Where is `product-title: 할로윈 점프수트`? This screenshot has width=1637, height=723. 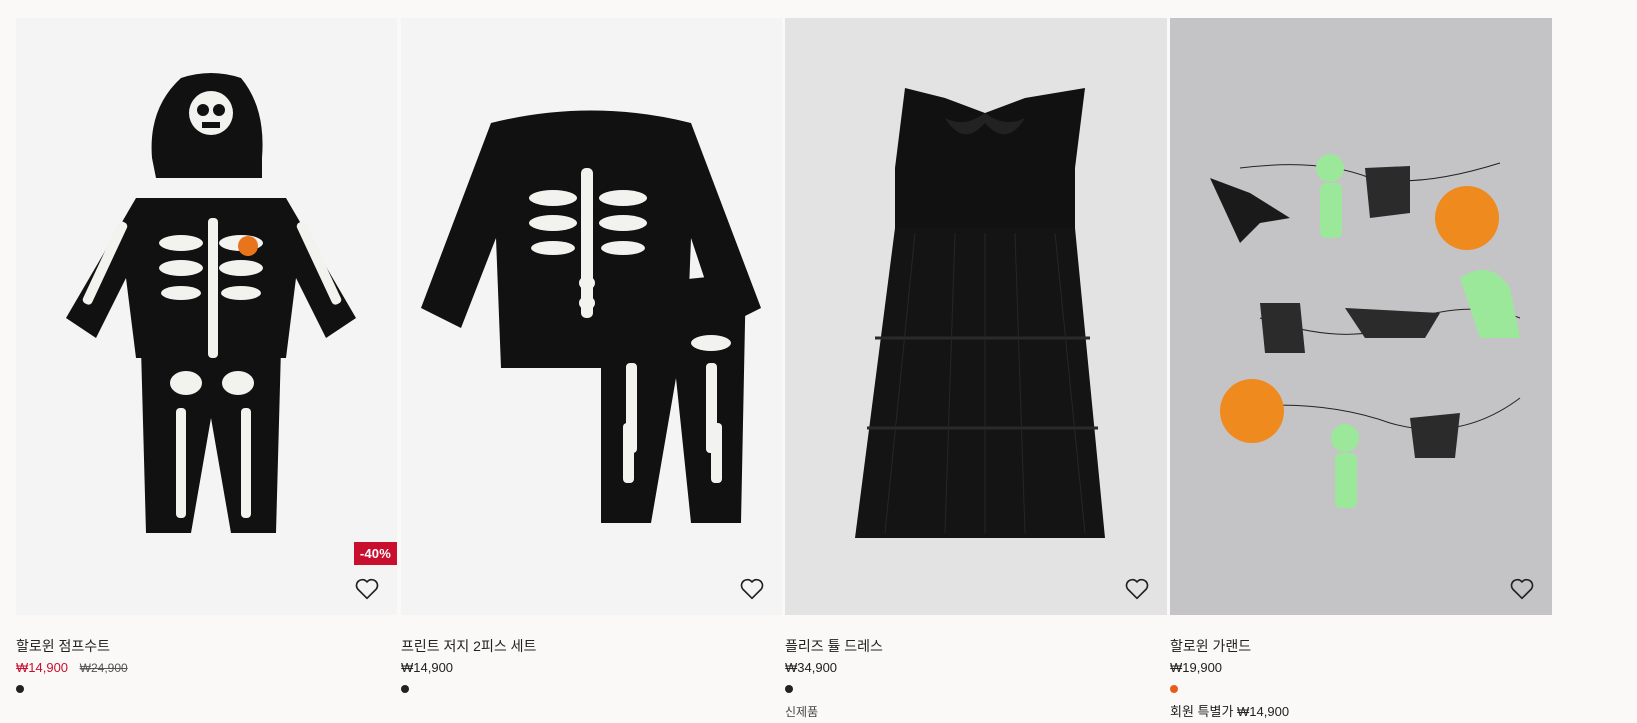 product-title: 할로윈 점프수트 is located at coordinates (208, 646).